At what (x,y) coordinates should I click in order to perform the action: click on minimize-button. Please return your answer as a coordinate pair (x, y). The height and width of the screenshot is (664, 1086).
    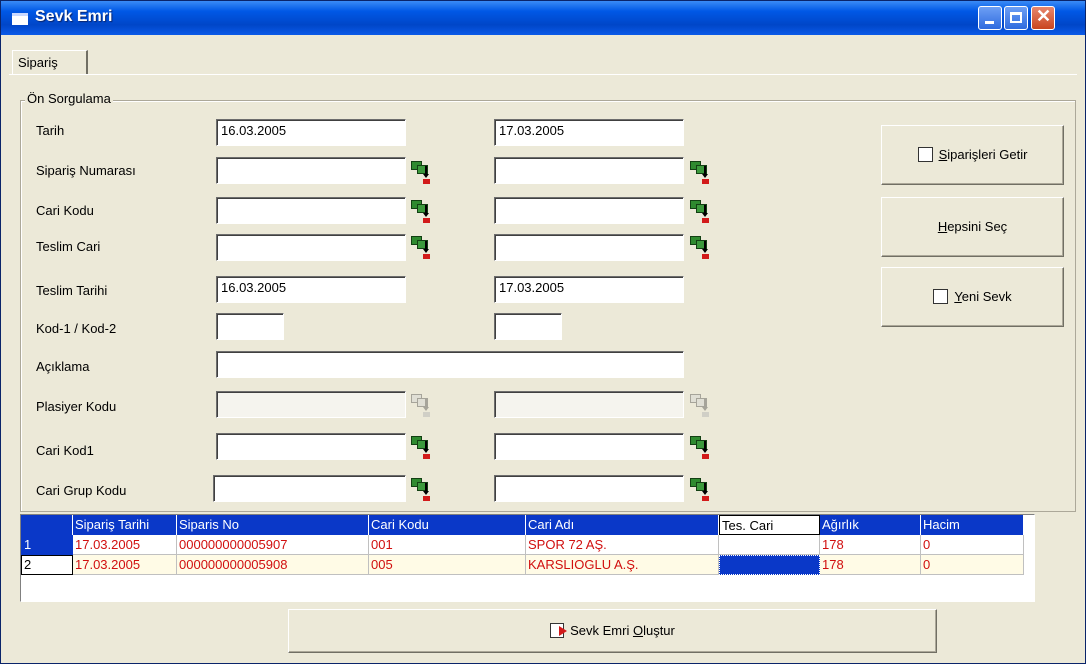
    Looking at the image, I should click on (990, 18).